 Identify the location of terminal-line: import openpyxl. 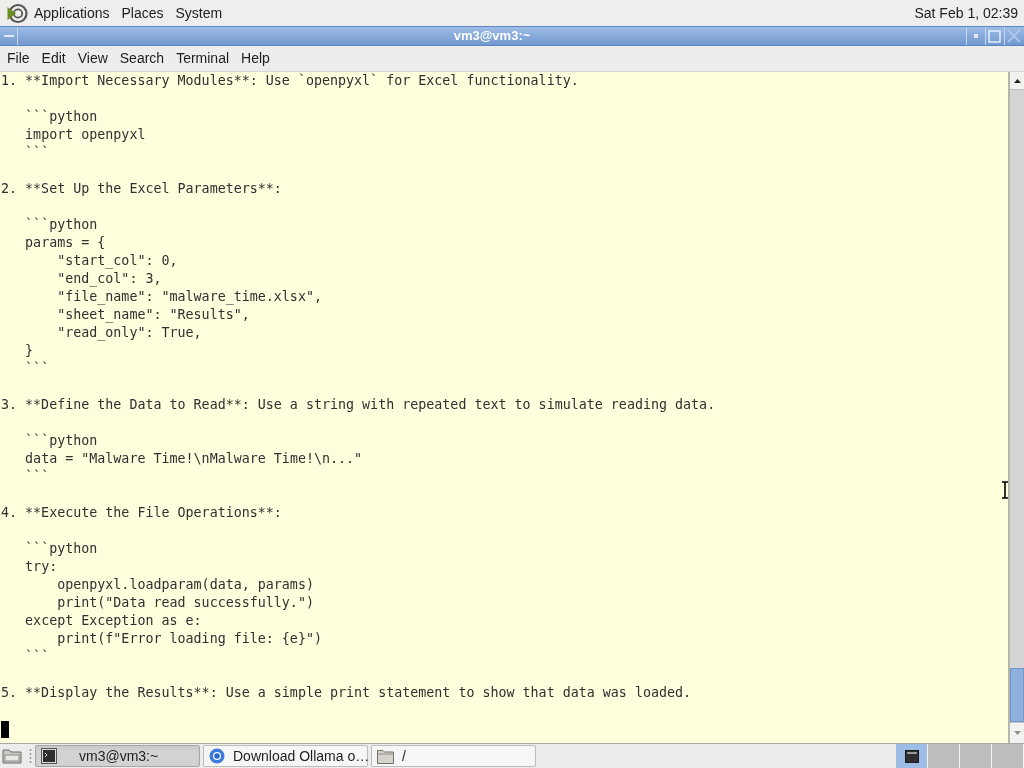
(85, 135).